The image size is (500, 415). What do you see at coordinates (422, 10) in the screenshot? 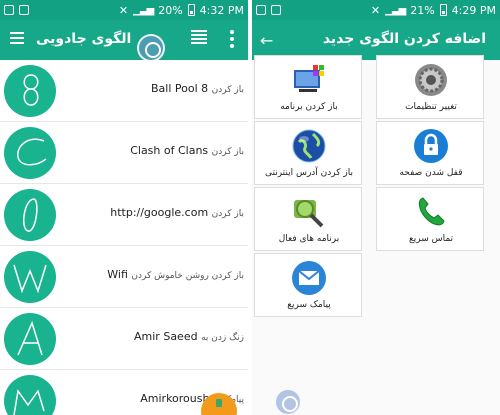
I see `battery-percent: 21%` at bounding box center [422, 10].